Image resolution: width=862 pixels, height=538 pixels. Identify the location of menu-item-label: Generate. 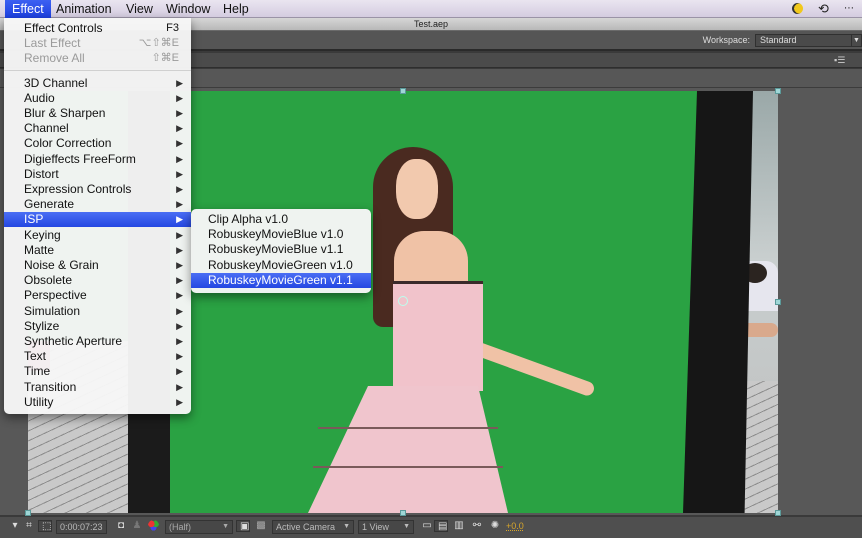
(49, 204).